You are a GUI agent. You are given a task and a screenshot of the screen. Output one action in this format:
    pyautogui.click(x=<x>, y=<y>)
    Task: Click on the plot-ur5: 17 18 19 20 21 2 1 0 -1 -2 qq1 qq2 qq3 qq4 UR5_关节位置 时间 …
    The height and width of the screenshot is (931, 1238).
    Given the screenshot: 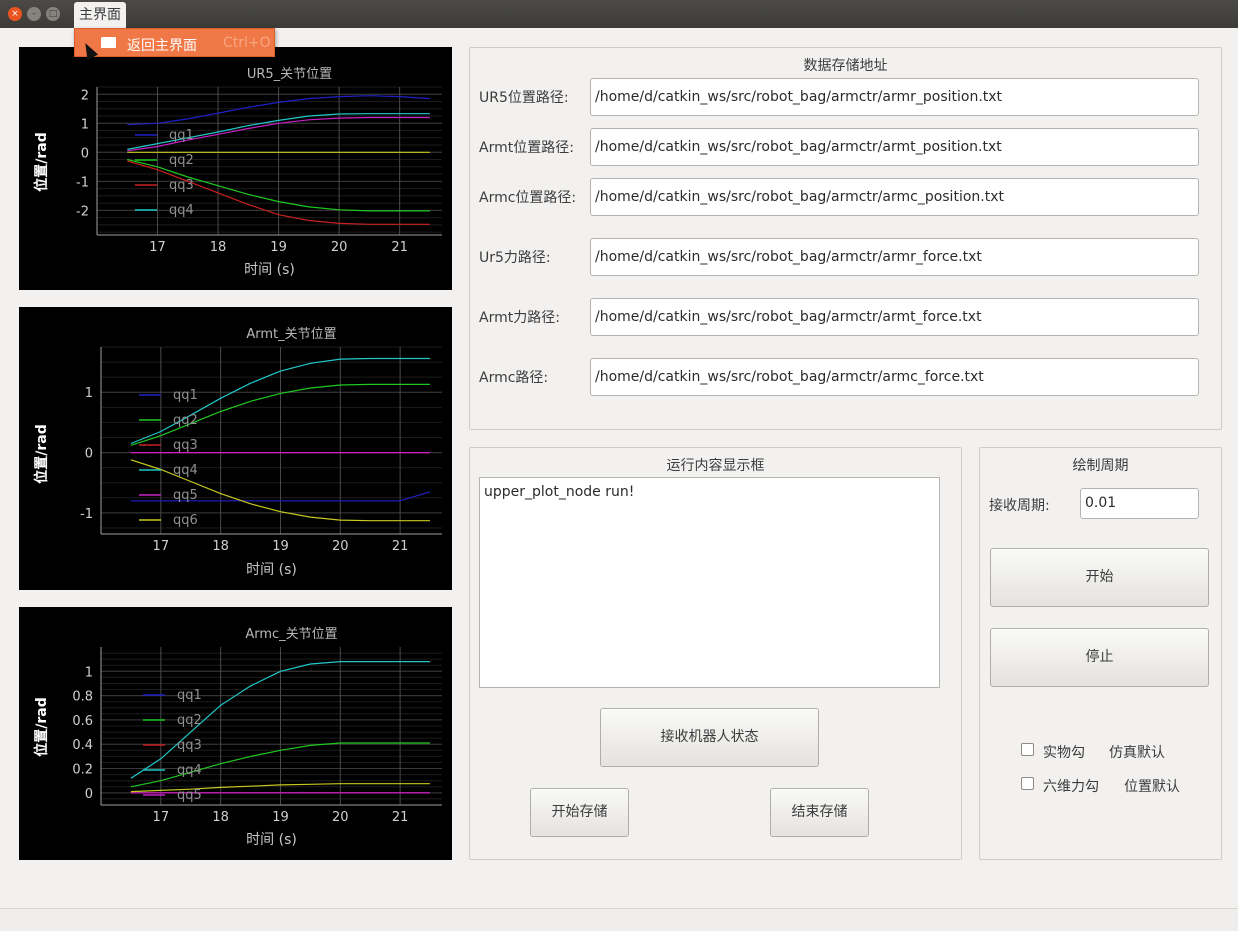 What is the action you would take?
    pyautogui.click(x=235, y=168)
    